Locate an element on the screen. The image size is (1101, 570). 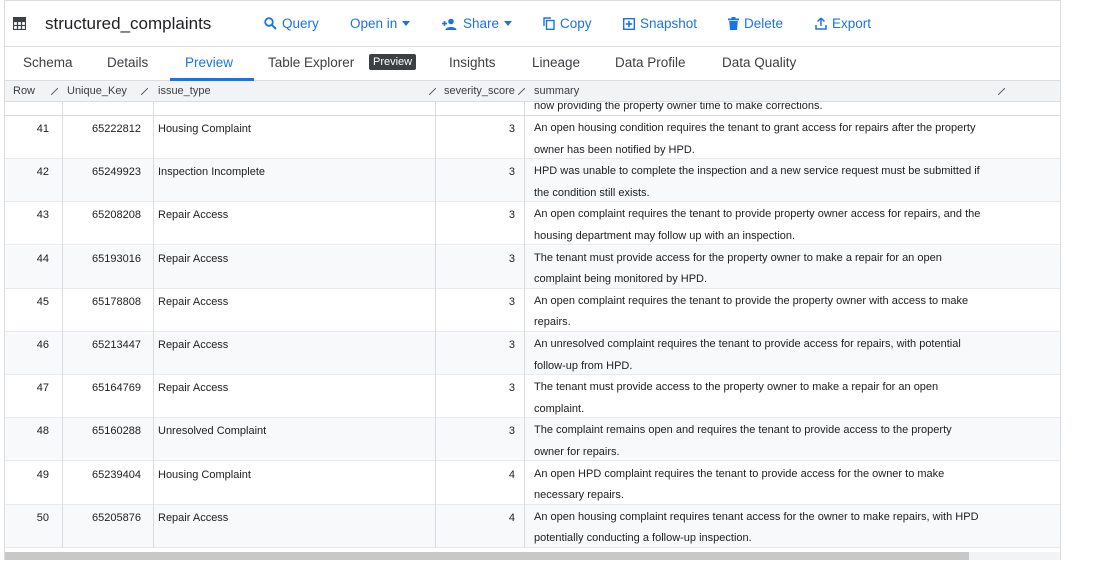
unique-key-cell: 65193016 is located at coordinates (104, 259).